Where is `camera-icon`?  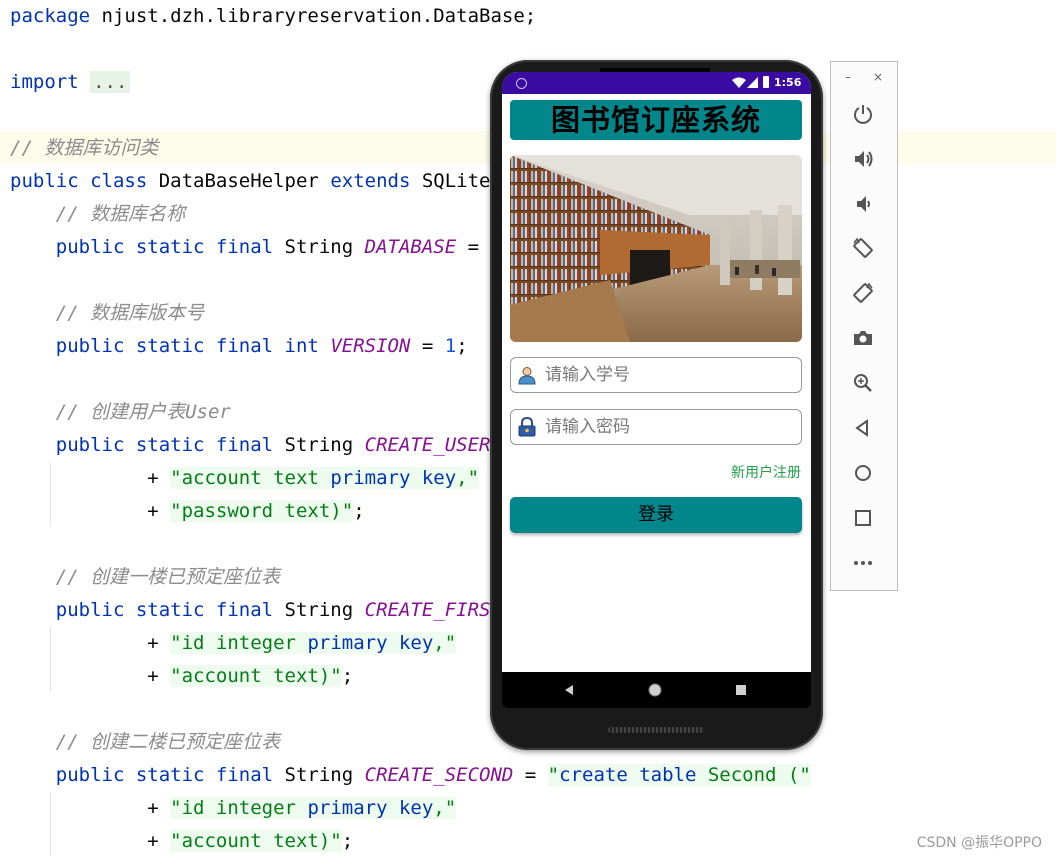
camera-icon is located at coordinates (863, 338).